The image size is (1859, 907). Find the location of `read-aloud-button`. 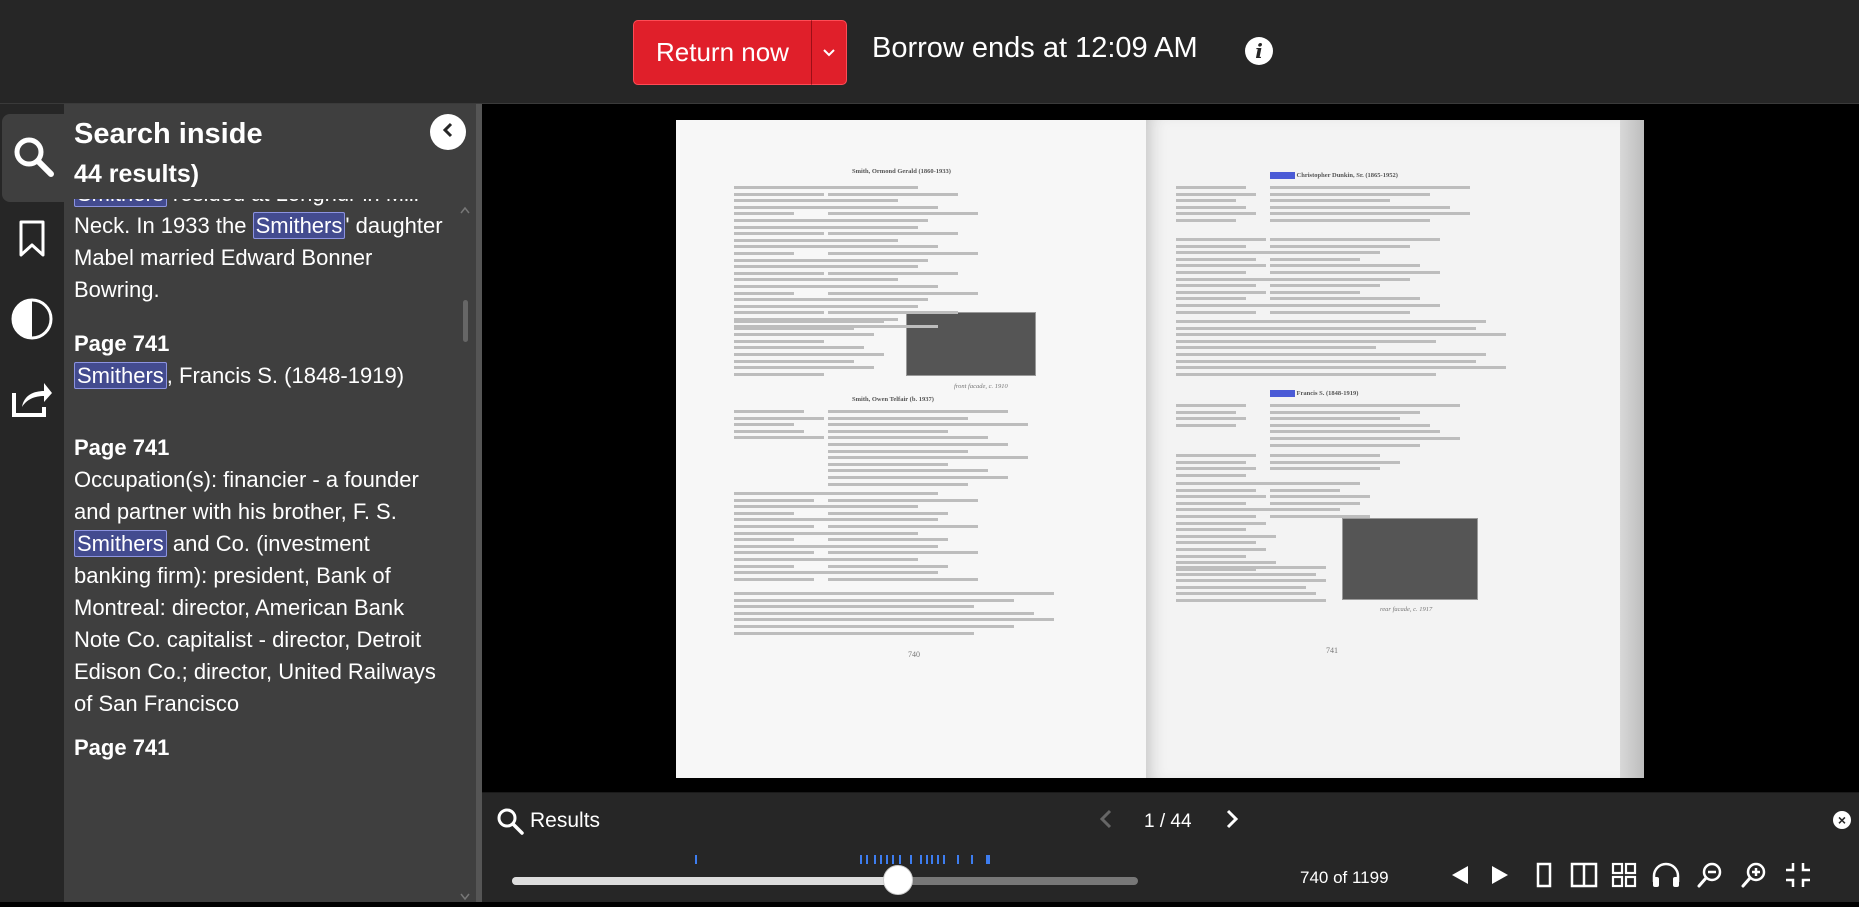

read-aloud-button is located at coordinates (1666, 877).